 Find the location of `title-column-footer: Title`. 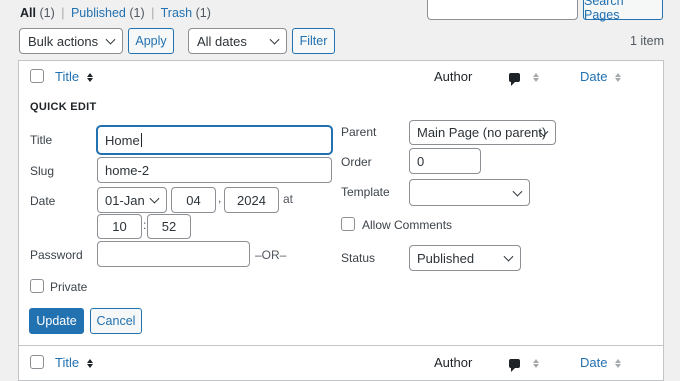

title-column-footer: Title is located at coordinates (74, 362).